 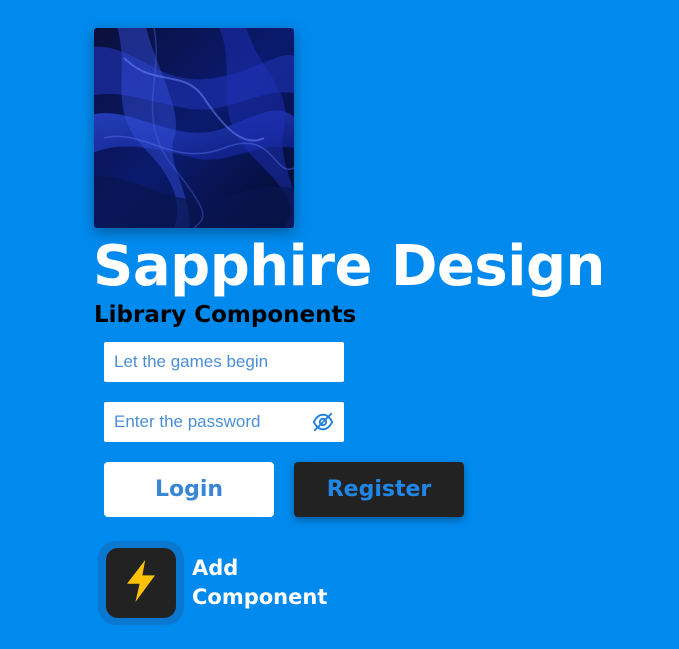 I want to click on password-field, so click(x=224, y=422).